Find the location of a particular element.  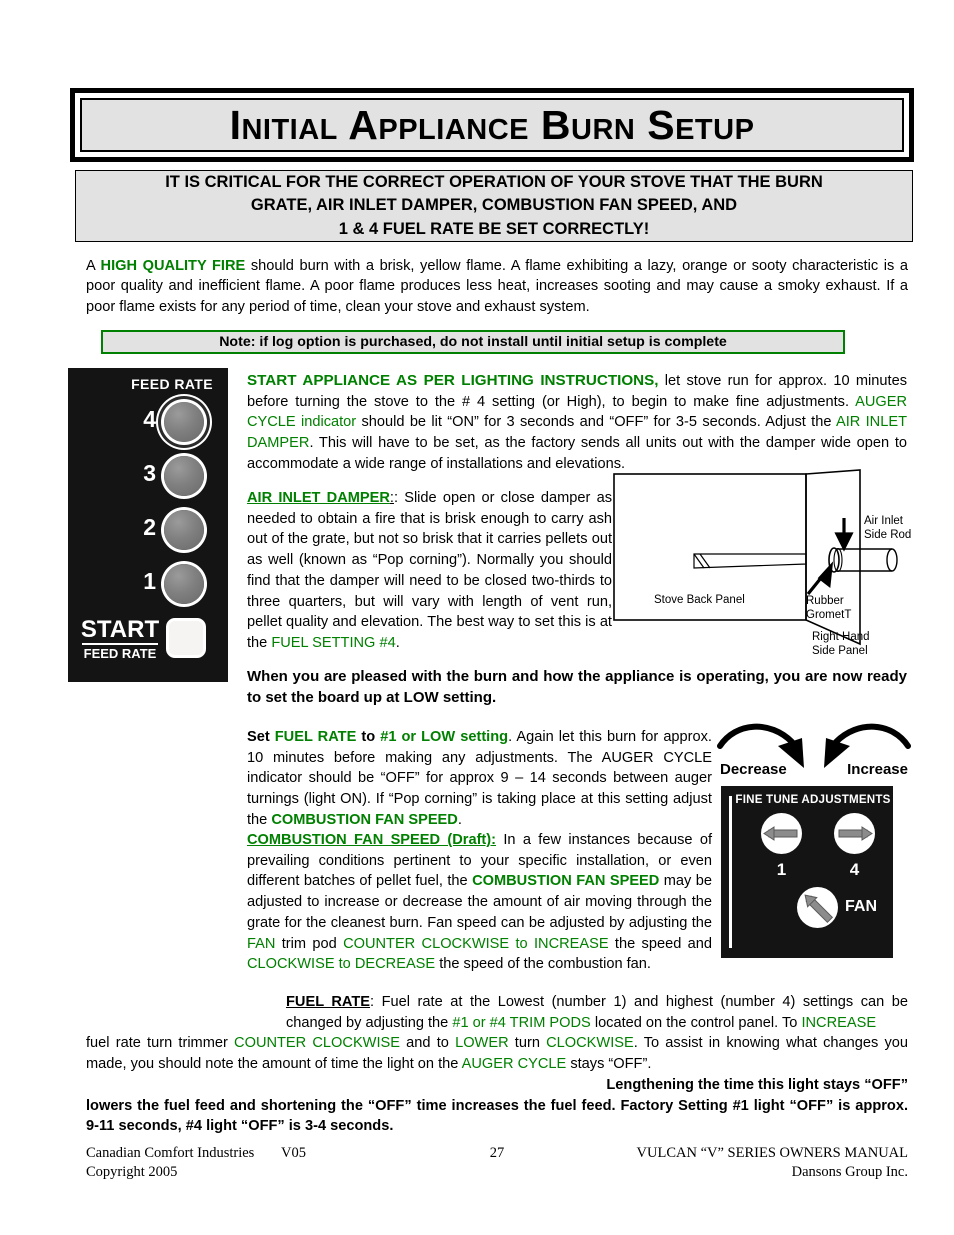

diagram-label-stove-back-panel: Stove Back Panel is located at coordinates (699, 600).